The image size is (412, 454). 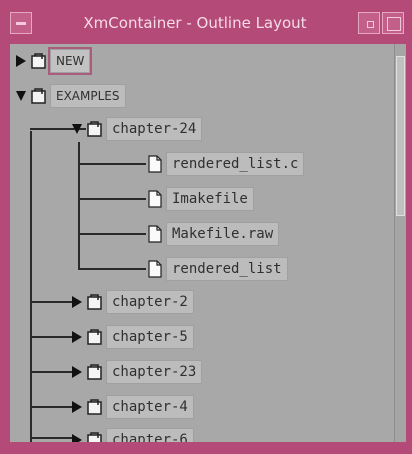 I want to click on tree-node-label: chapter-2, so click(x=150, y=302).